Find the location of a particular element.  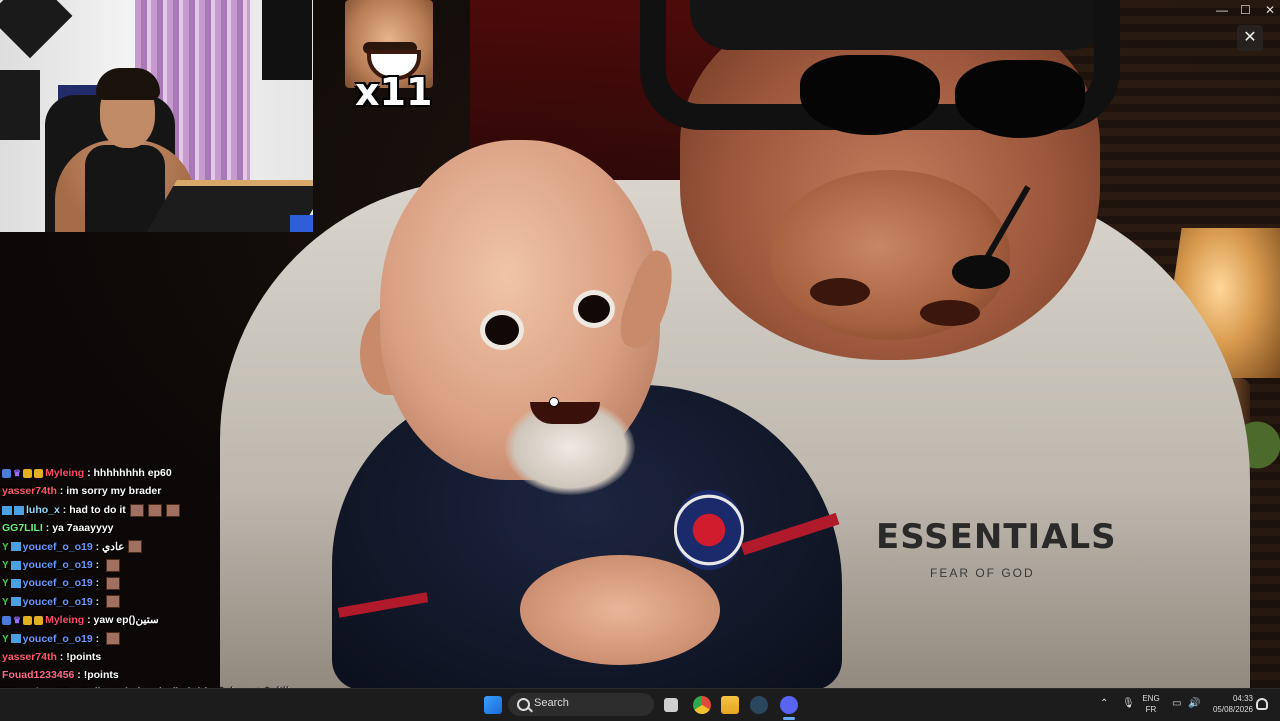

file-explorer-icon is located at coordinates (730, 705).